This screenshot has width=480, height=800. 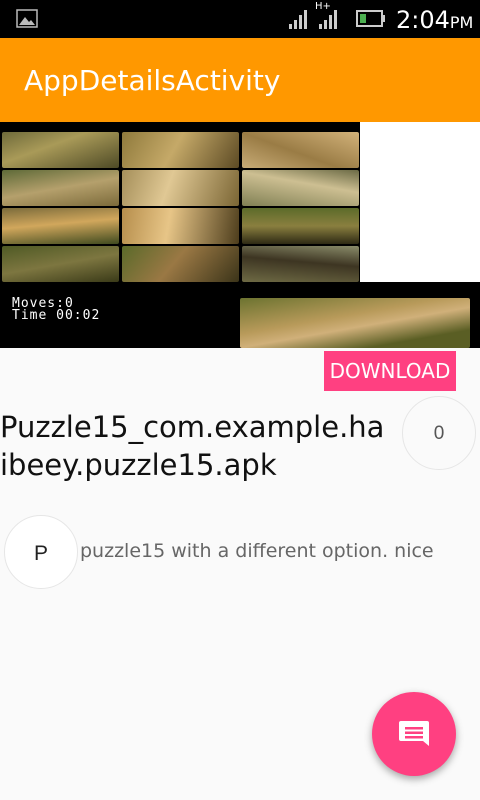 I want to click on comment-icon, so click(x=414, y=733).